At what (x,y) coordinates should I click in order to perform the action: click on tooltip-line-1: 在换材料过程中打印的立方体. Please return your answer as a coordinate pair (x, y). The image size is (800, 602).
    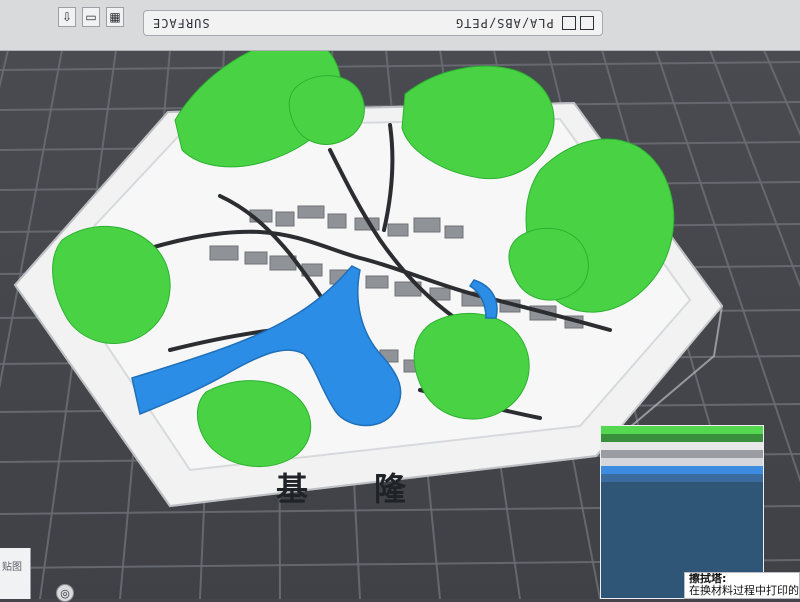
    Looking at the image, I should click on (744, 590).